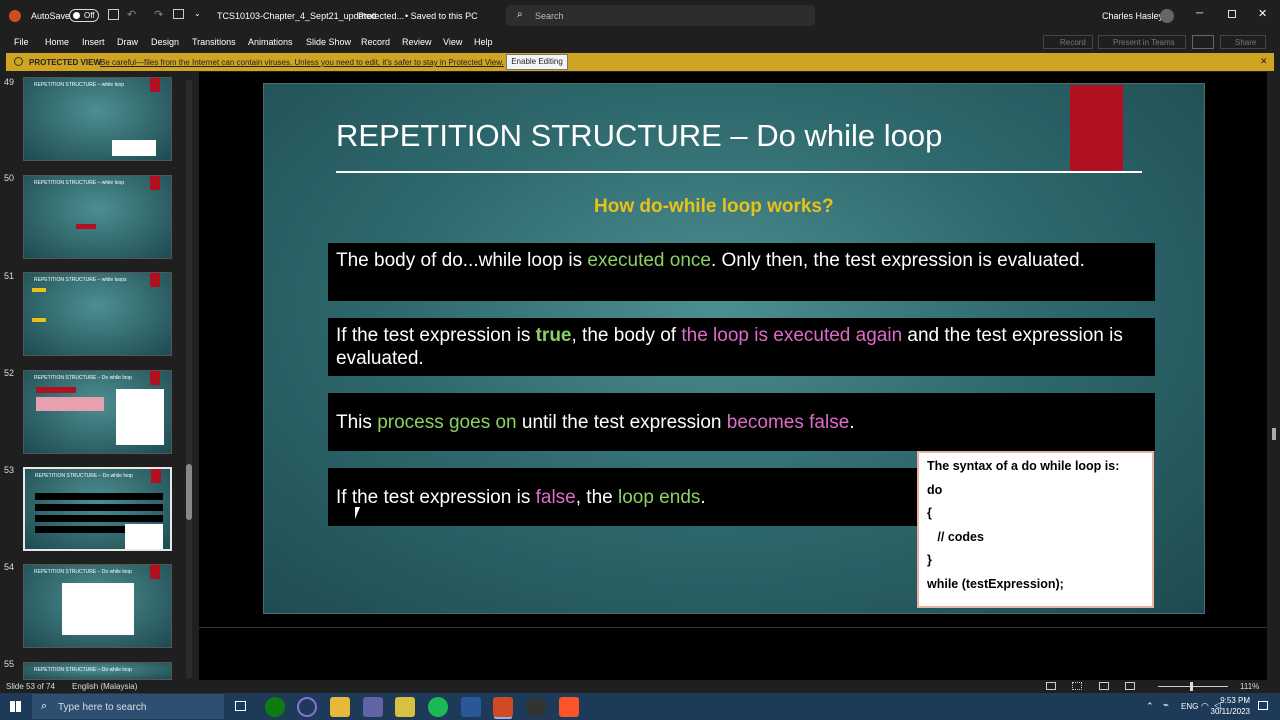  Describe the element at coordinates (471, 707) in the screenshot. I see `word-app-icon` at that location.